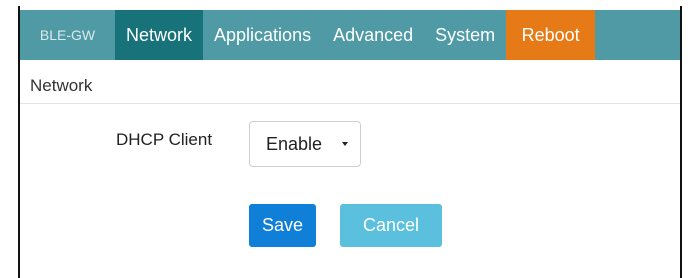 The height and width of the screenshot is (278, 692). I want to click on nav-system: System, so click(465, 35).